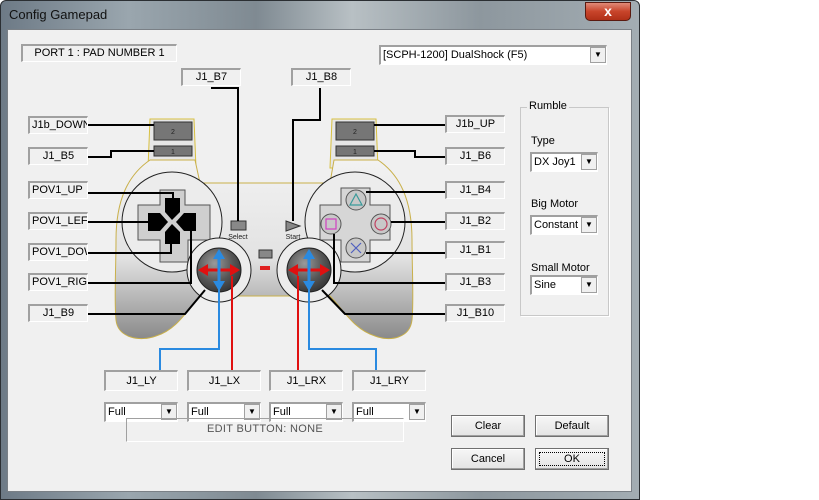 This screenshot has height=500, width=819. Describe the element at coordinates (58, 190) in the screenshot. I see `dpad-up-mapping: POV1_UP` at that location.